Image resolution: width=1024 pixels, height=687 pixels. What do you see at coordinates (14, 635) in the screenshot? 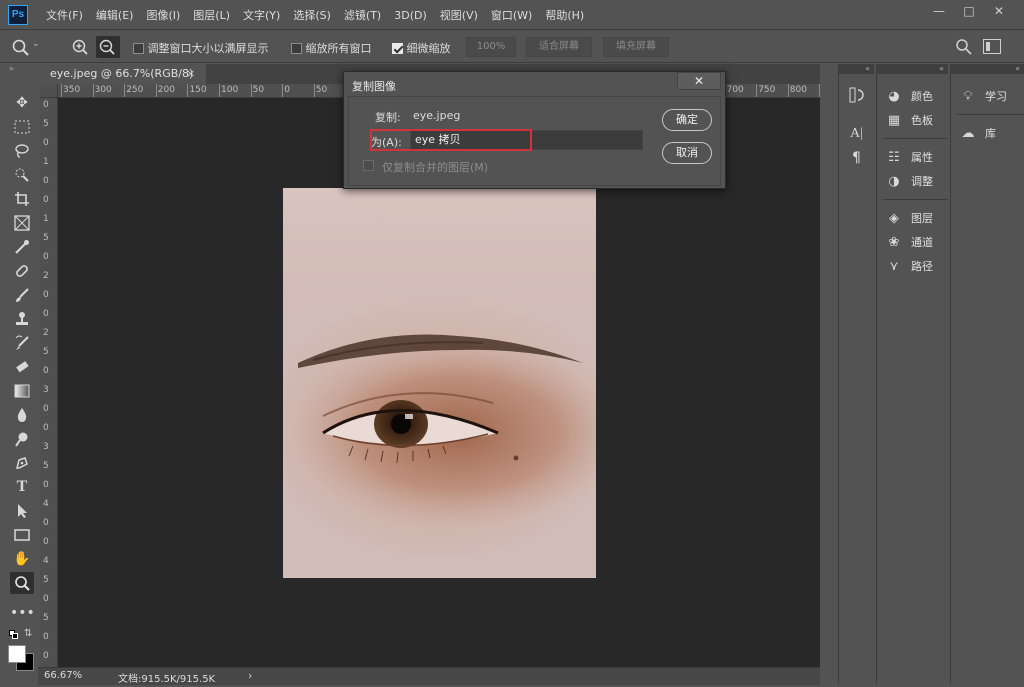
I see `default-colors-icon` at bounding box center [14, 635].